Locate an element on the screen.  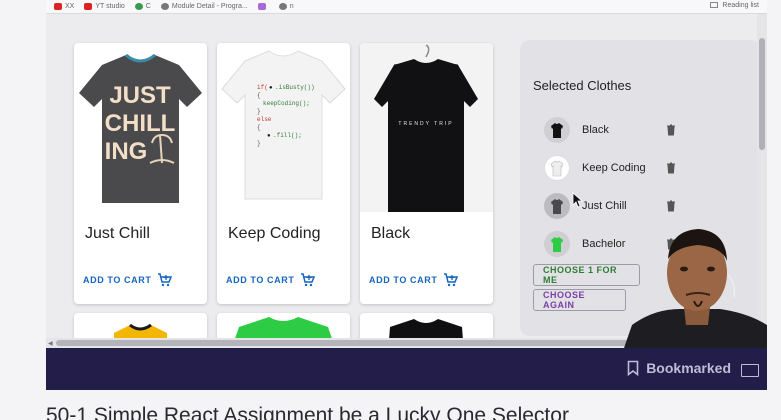
bookmark-item is located at coordinates (263, 7).